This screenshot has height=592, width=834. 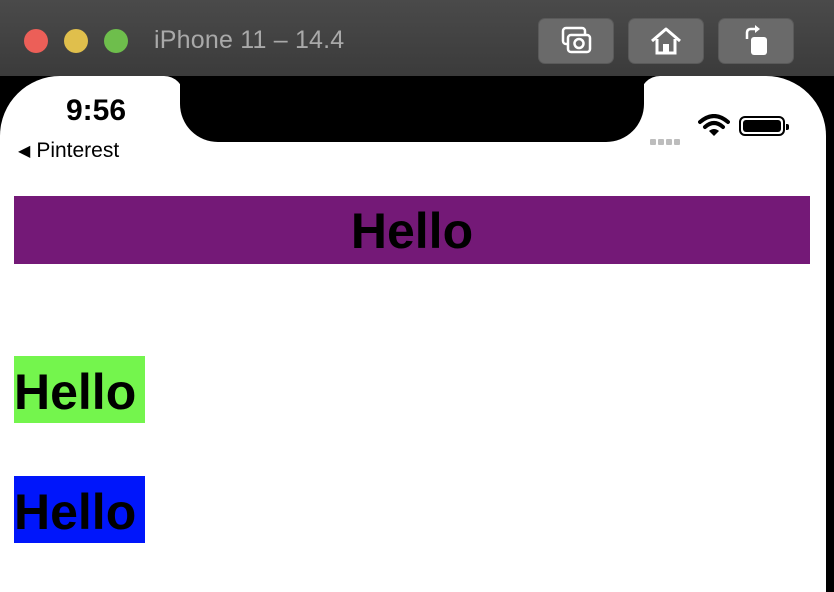 I want to click on back-to-app-link: ◀ Pinterest, so click(x=68, y=151).